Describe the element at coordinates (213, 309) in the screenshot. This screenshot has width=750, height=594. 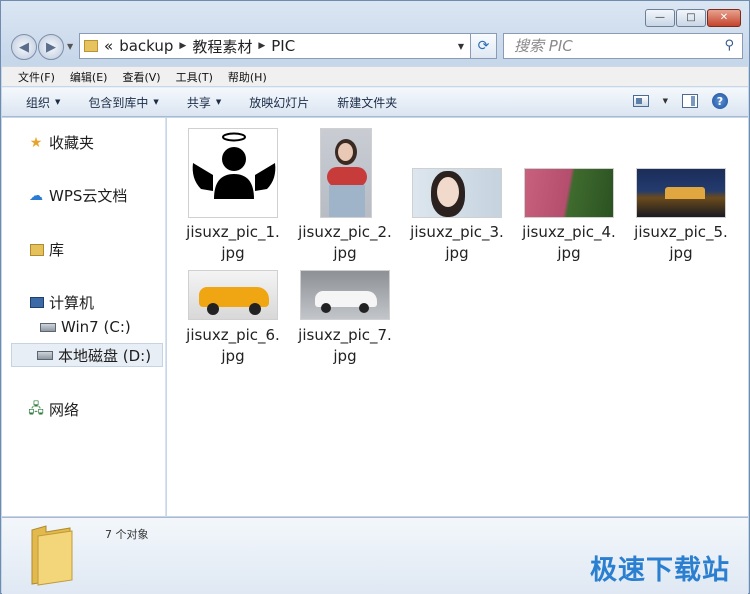
I see `photo-wheel` at that location.